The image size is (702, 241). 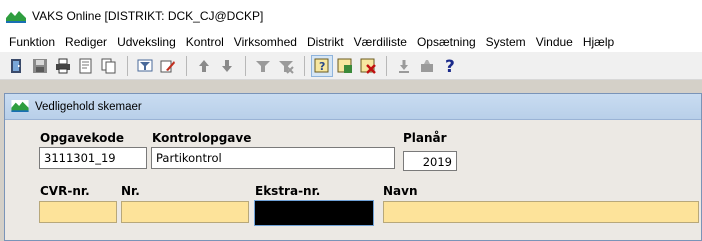 What do you see at coordinates (148, 16) in the screenshot?
I see `window-title: VAKS Online [DISTRIKT: DCK_CJ@DCKP]` at bounding box center [148, 16].